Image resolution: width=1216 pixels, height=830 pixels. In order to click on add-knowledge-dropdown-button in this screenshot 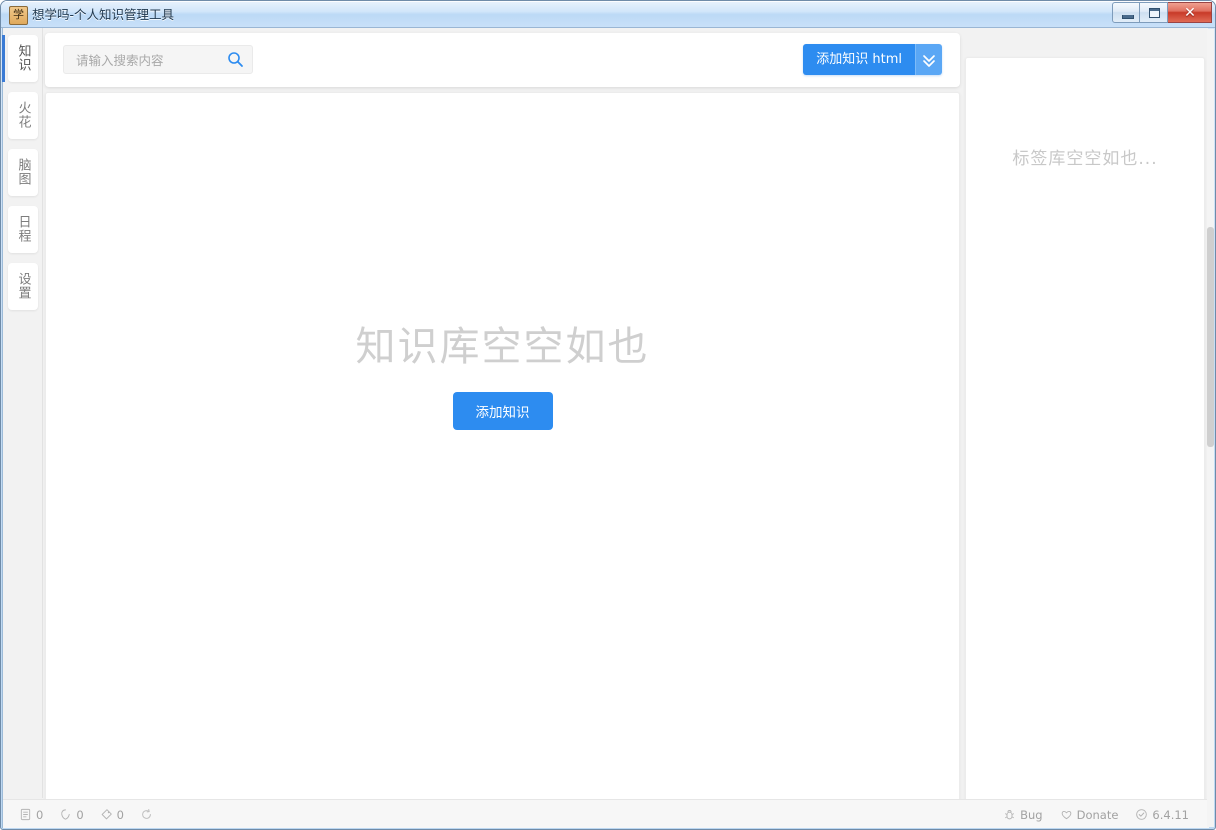, I will do `click(928, 59)`.